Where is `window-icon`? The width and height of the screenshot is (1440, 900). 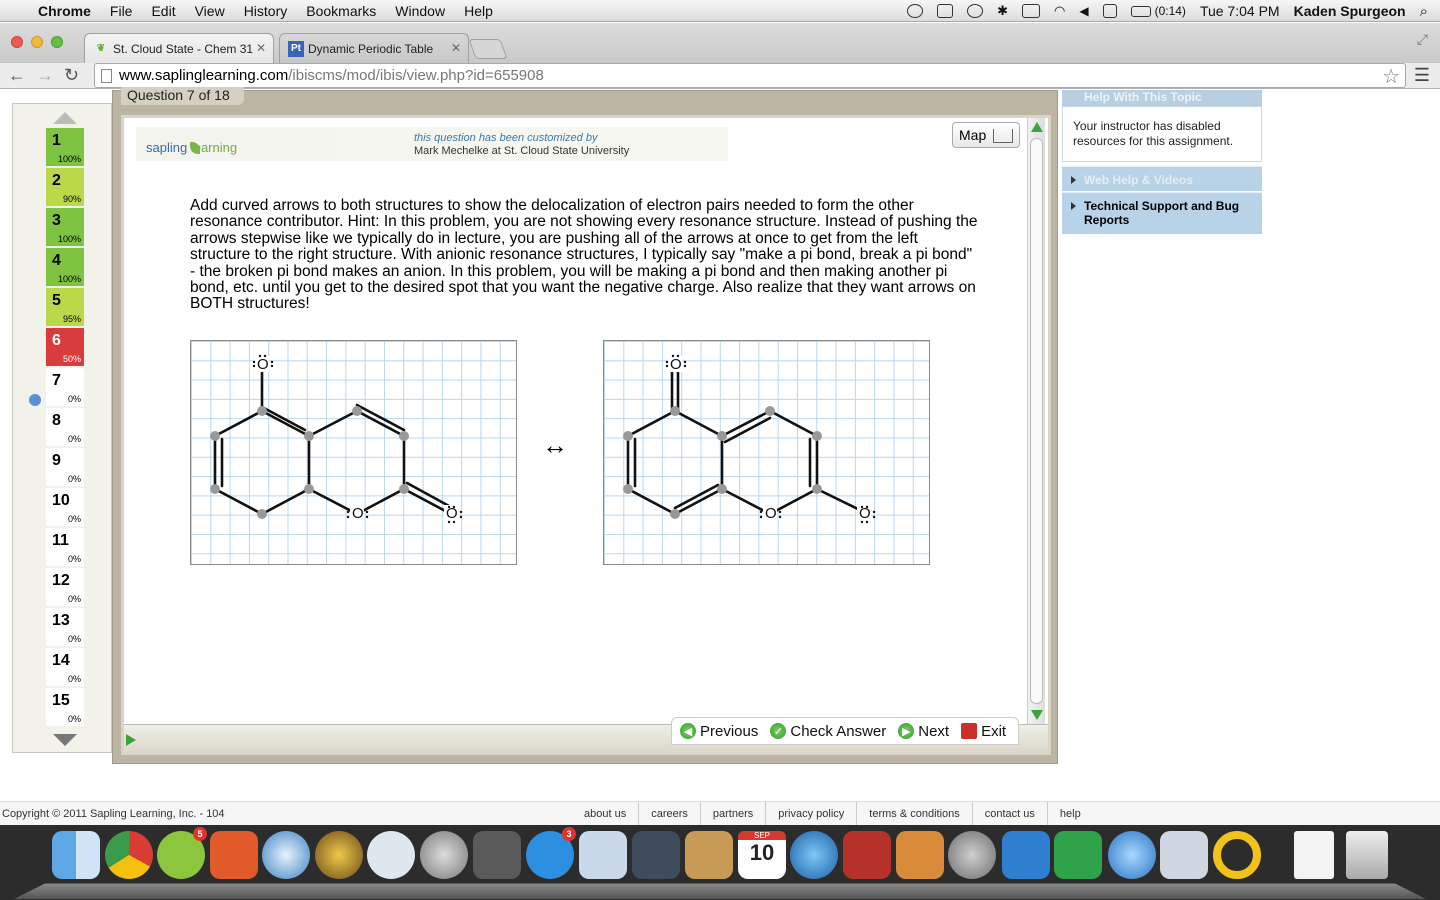 window-icon is located at coordinates (945, 11).